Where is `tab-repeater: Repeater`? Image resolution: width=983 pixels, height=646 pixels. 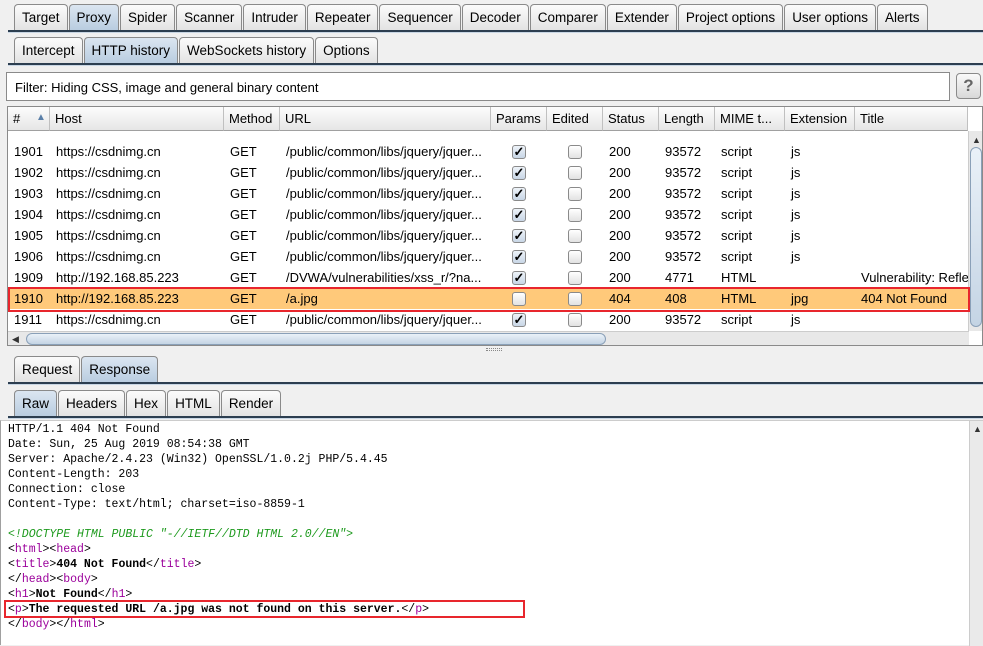 tab-repeater: Repeater is located at coordinates (342, 17).